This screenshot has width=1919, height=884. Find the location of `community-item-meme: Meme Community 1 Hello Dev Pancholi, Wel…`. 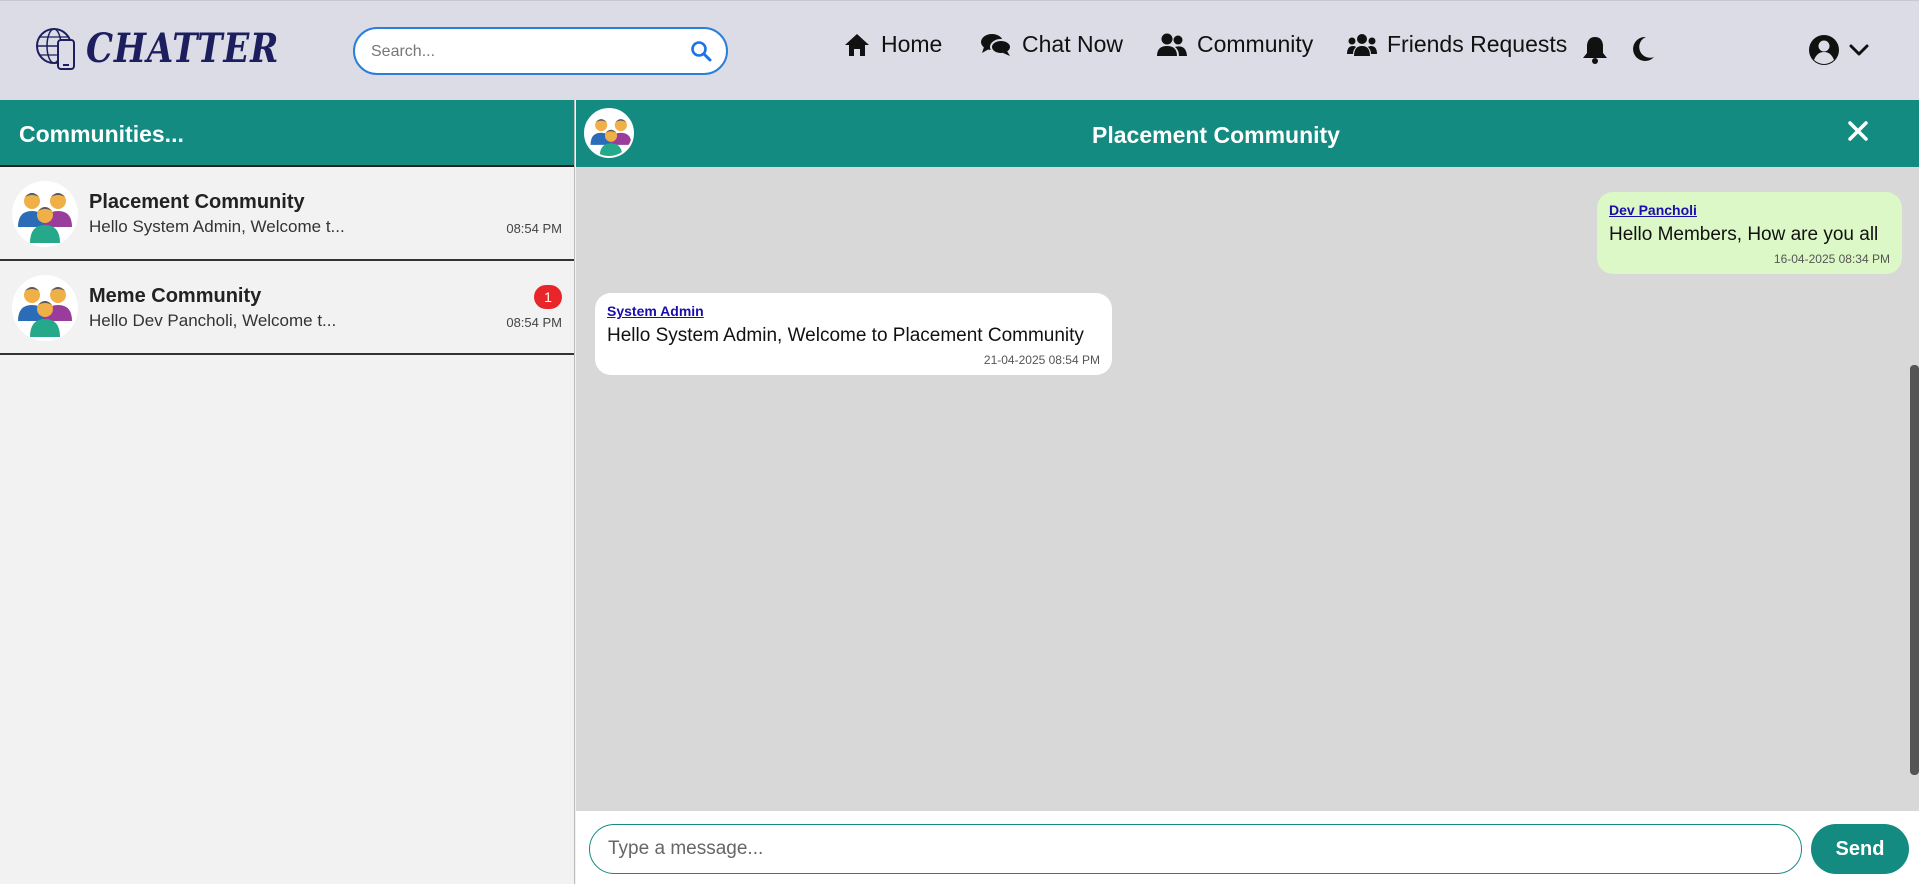

community-item-meme: Meme Community 1 Hello Dev Pancholi, Wel… is located at coordinates (287, 308).